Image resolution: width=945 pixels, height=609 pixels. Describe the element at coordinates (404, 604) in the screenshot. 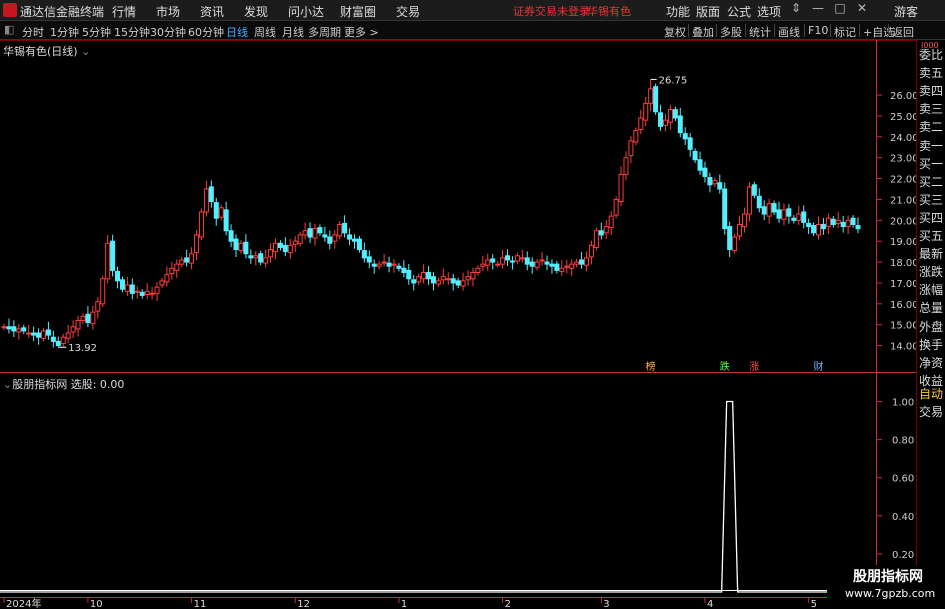

I see `time-label: 1` at that location.